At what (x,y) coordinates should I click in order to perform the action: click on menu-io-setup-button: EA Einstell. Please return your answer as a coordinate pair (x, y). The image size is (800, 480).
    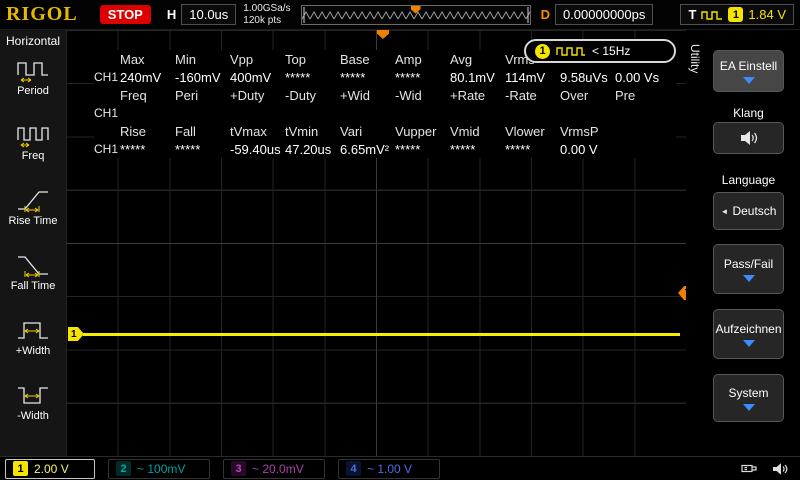
    Looking at the image, I should click on (748, 71).